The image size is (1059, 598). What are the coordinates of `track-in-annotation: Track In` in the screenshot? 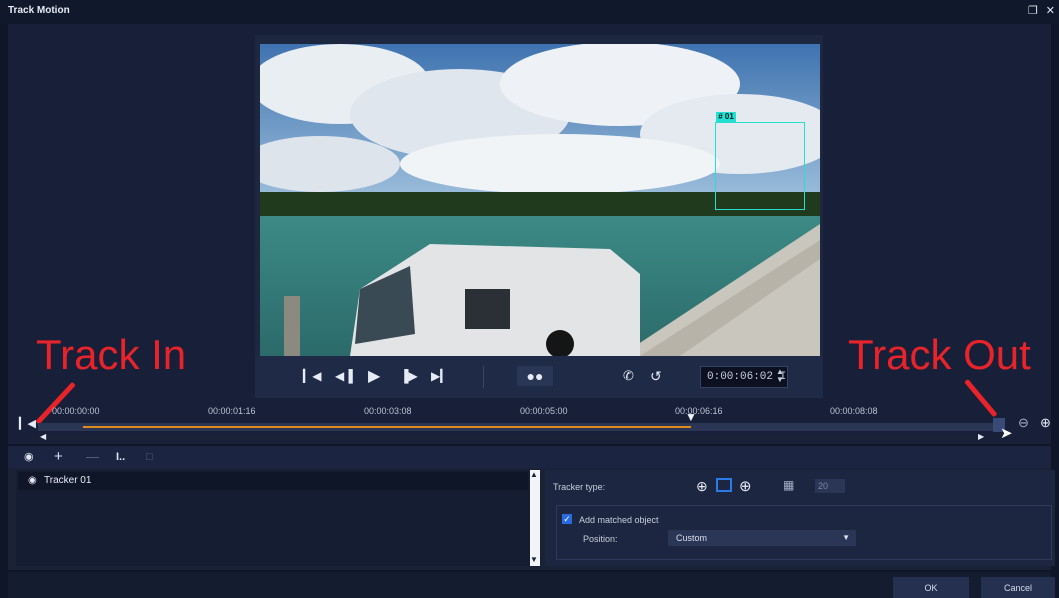 It's located at (111, 354).